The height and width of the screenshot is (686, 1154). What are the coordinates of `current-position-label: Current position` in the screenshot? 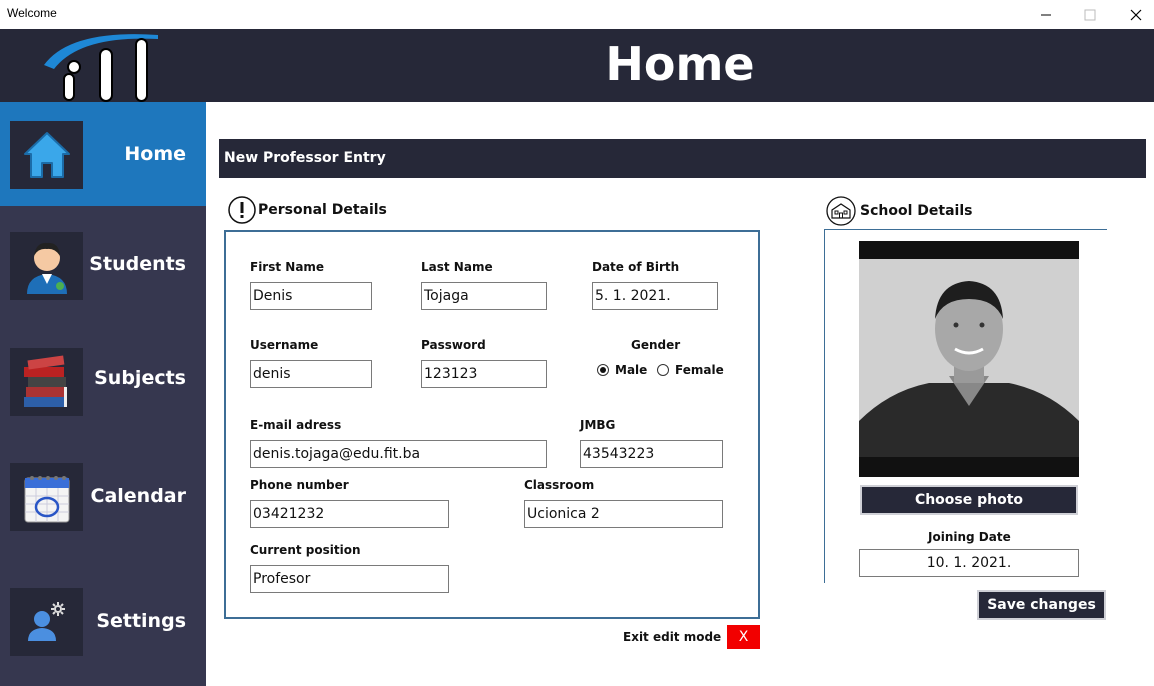 It's located at (305, 550).